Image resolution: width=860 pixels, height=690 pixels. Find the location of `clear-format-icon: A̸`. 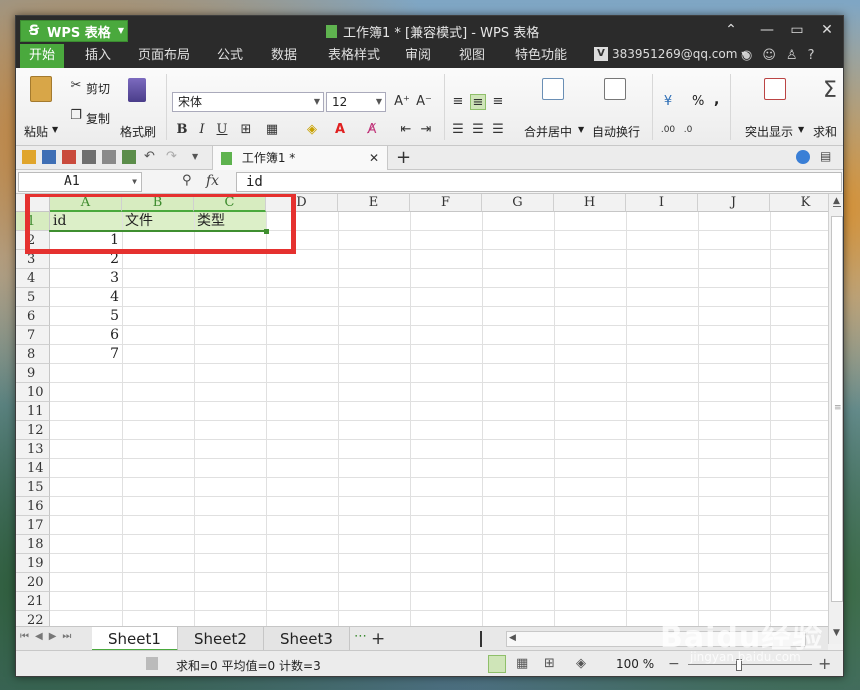

clear-format-icon: A̸ is located at coordinates (372, 130).